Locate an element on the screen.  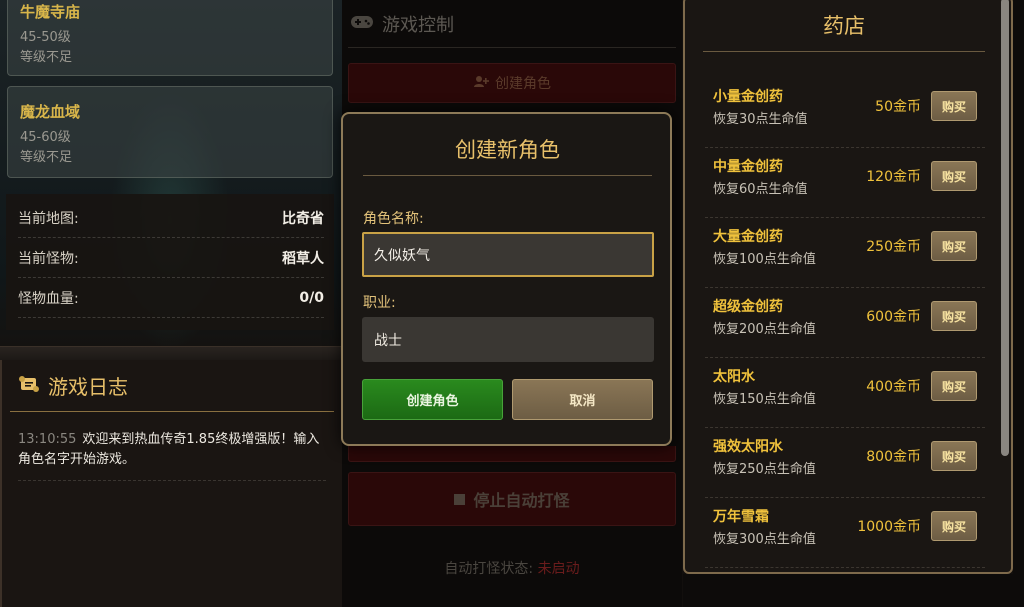
scroll-icon is located at coordinates (29, 386).